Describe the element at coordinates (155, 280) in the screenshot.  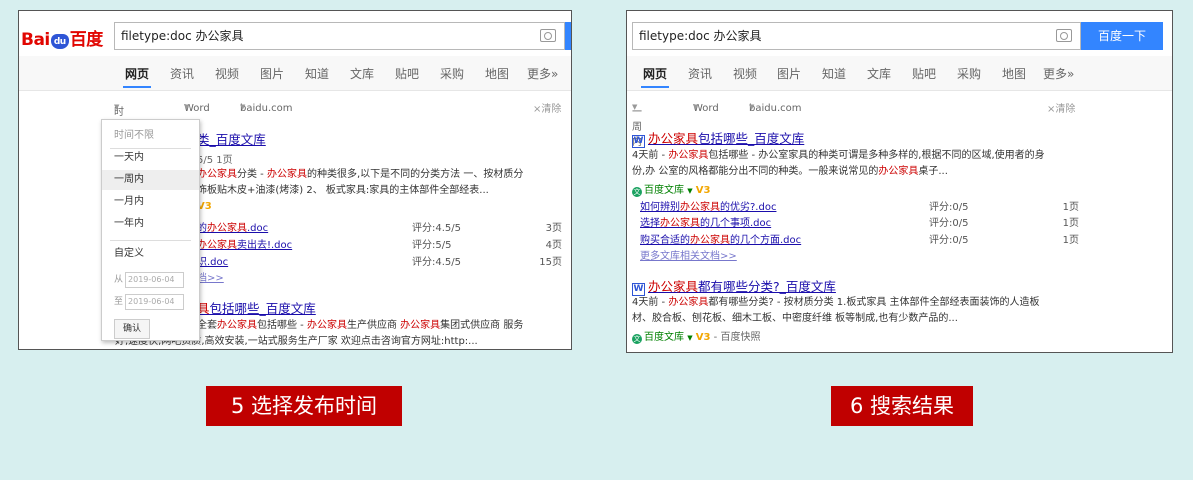
I see `from-date-input: 2019-06-04` at that location.